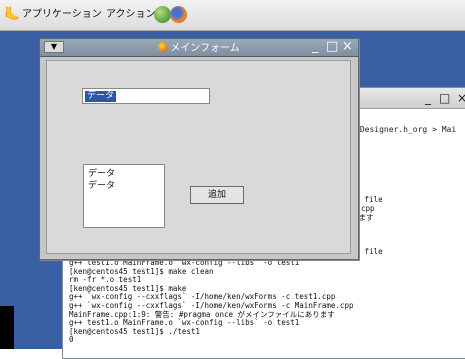 Image resolution: width=465 pixels, height=359 pixels. I want to click on terminal-minimize-button: _, so click(428, 98).